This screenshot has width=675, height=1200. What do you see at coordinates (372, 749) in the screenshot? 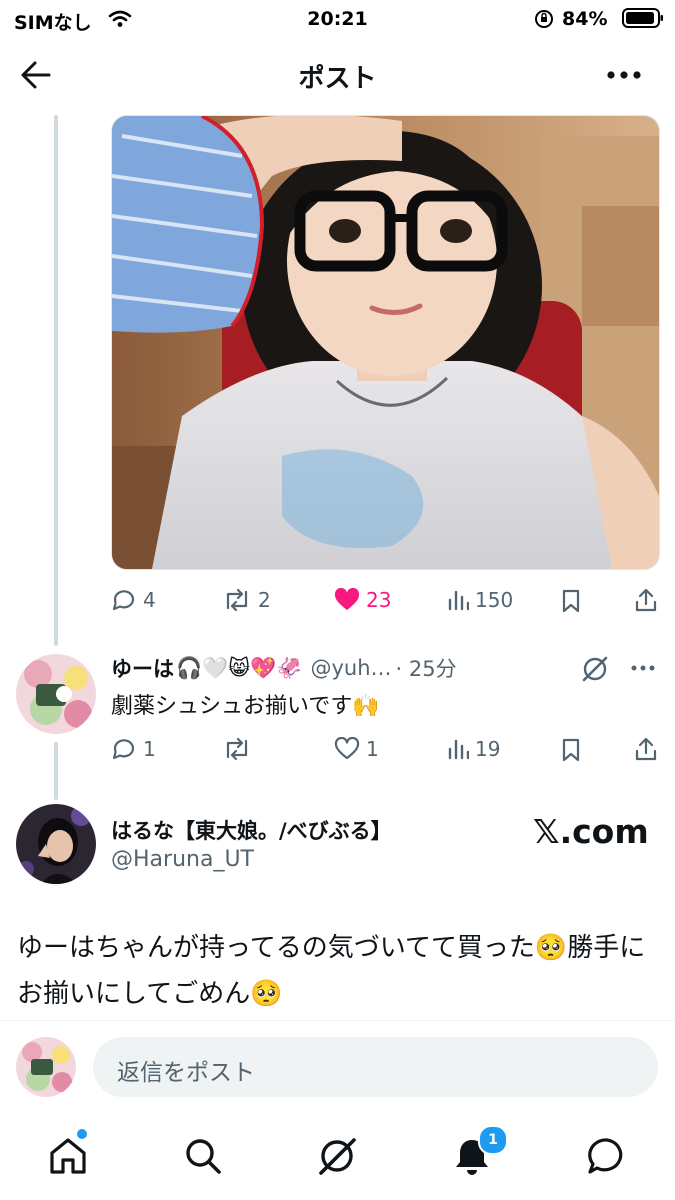
I see `like-count: 1` at bounding box center [372, 749].